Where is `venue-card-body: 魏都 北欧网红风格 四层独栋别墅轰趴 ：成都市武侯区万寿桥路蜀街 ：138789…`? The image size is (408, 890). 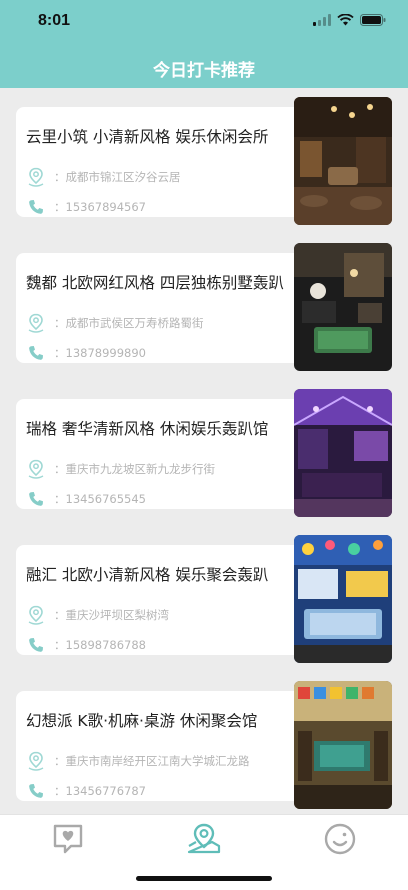 venue-card-body: 魏都 北欧网红风格 四层独栋别墅轰趴 ：成都市武侯区万寿桥路蜀街 ：138789… is located at coordinates (161, 308).